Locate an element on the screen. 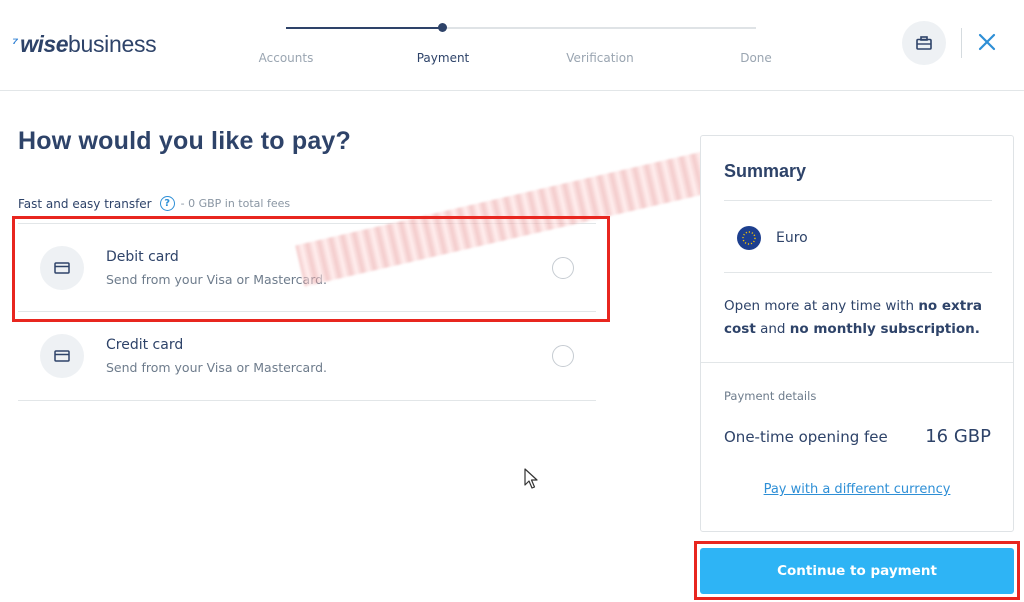 Image resolution: width=1024 pixels, height=602 pixels. currency-label: Euro is located at coordinates (792, 238).